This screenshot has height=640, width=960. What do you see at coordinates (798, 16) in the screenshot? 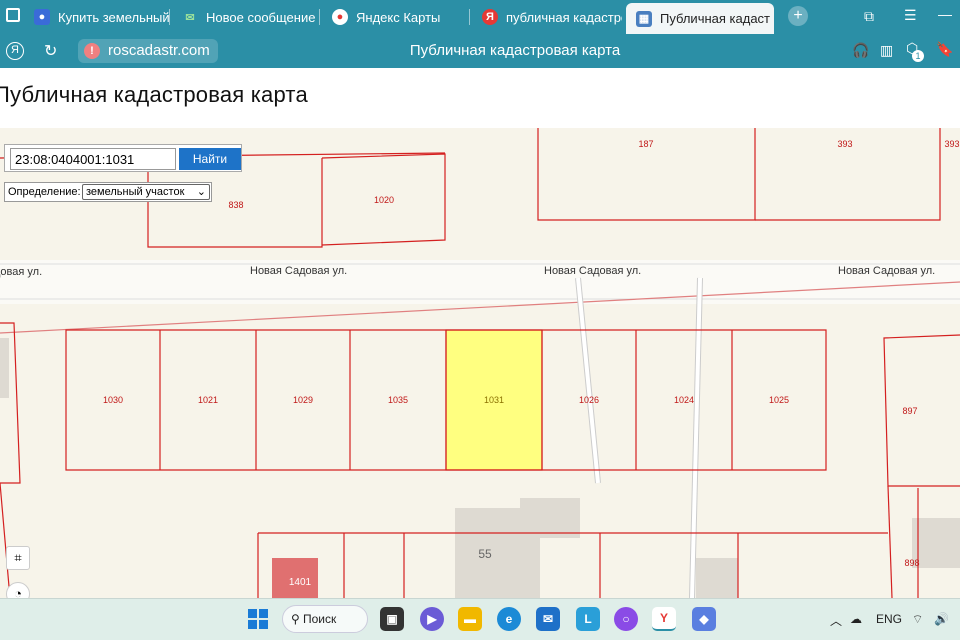
I see `new-tab-icon: +` at bounding box center [798, 16].